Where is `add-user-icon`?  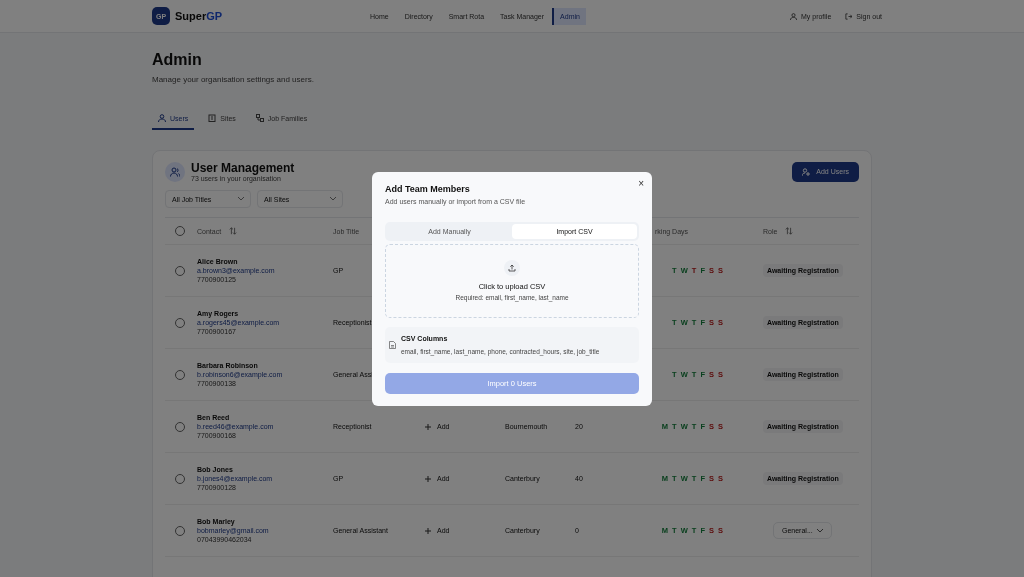
add-user-icon is located at coordinates (806, 171).